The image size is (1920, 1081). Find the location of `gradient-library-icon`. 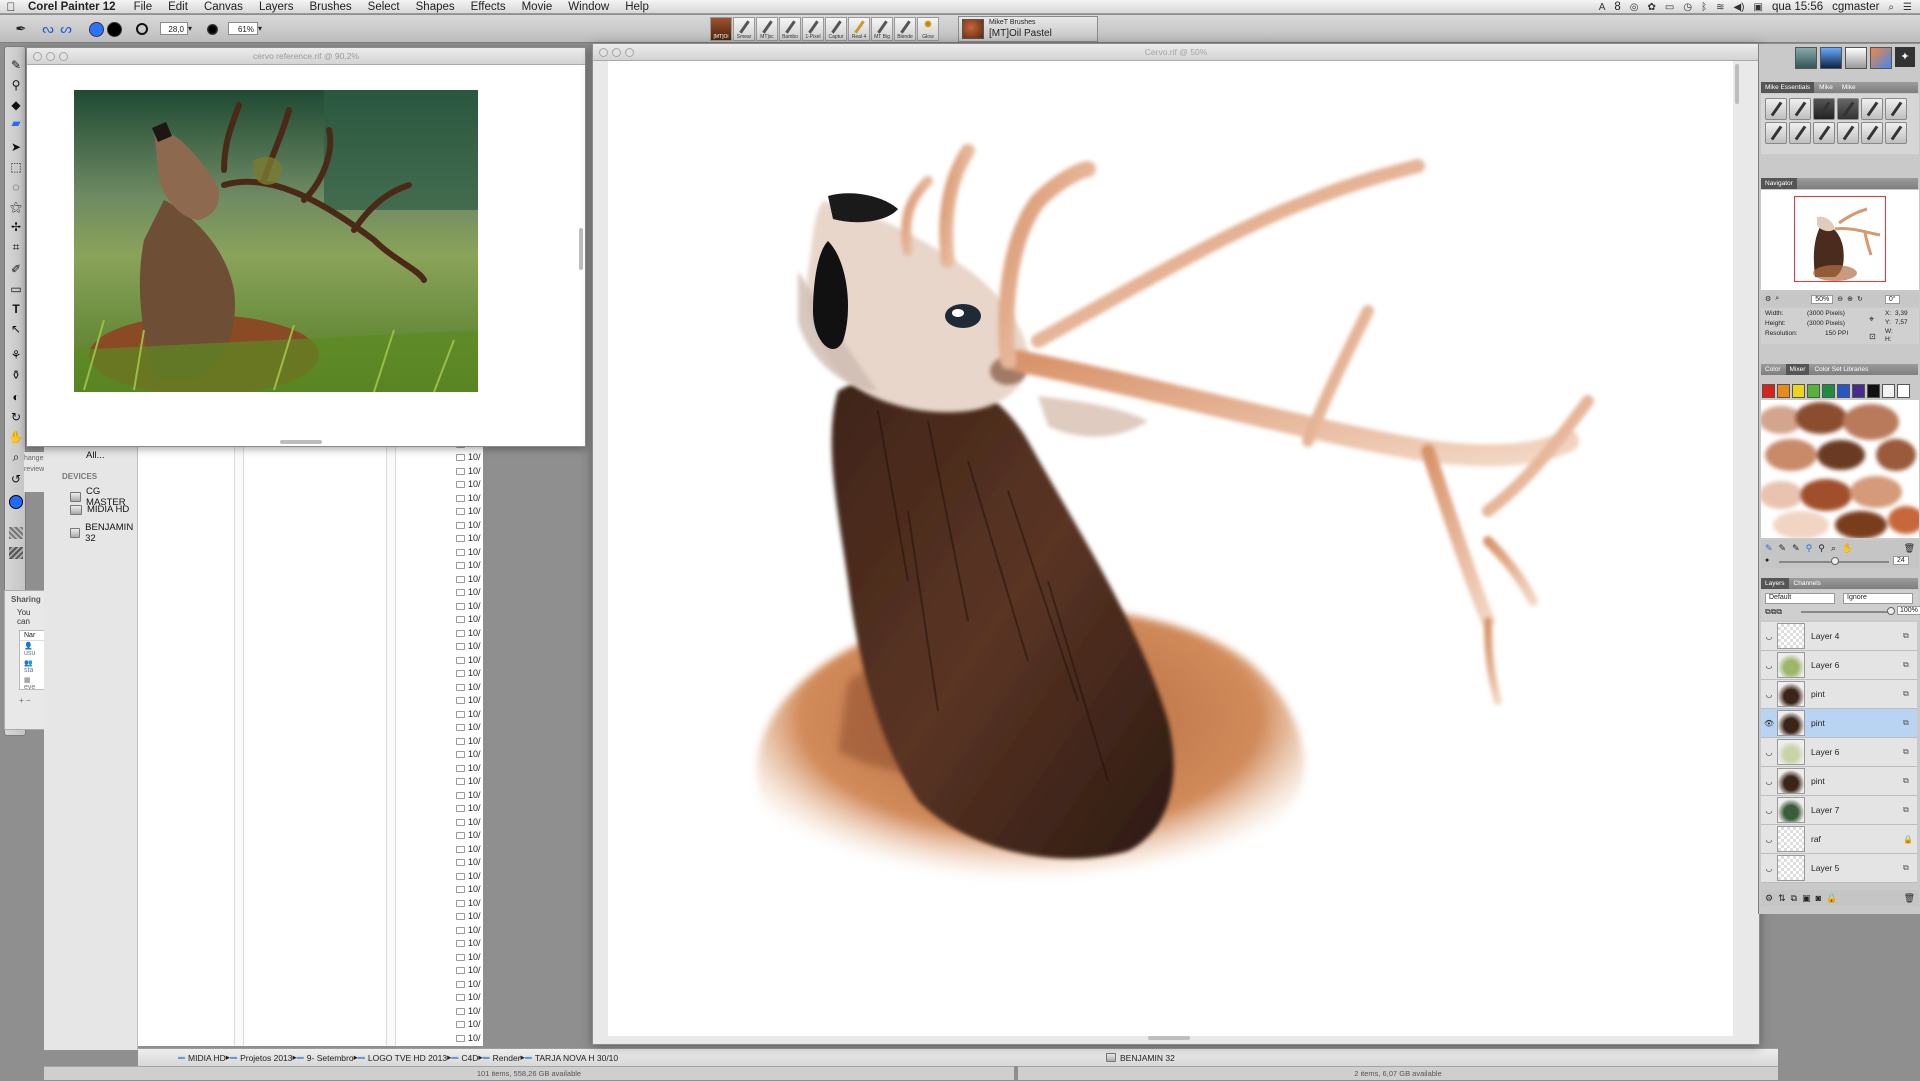

gradient-library-icon is located at coordinates (1856, 58).